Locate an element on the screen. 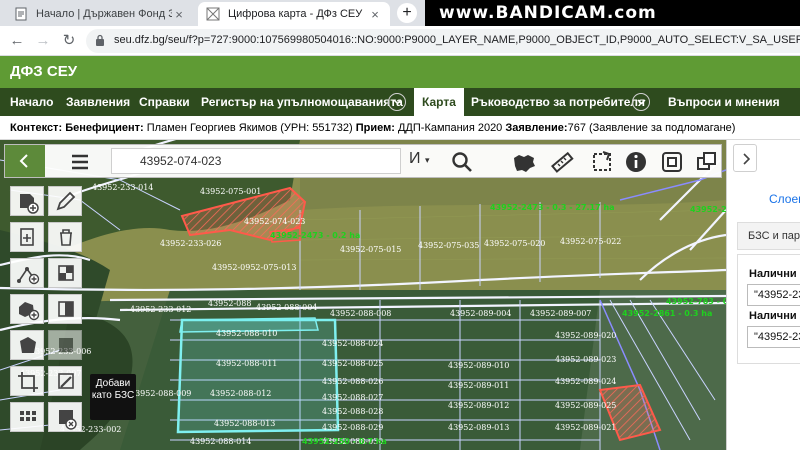 The width and height of the screenshot is (800, 450). add-as-bzs-tooltip: Добави като БЗС is located at coordinates (113, 397).